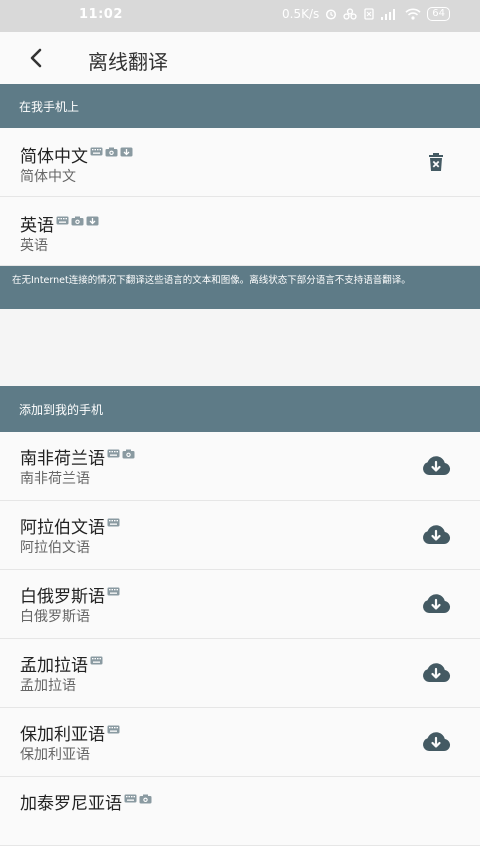  I want to click on language-subtitle: 简体中文, so click(48, 177).